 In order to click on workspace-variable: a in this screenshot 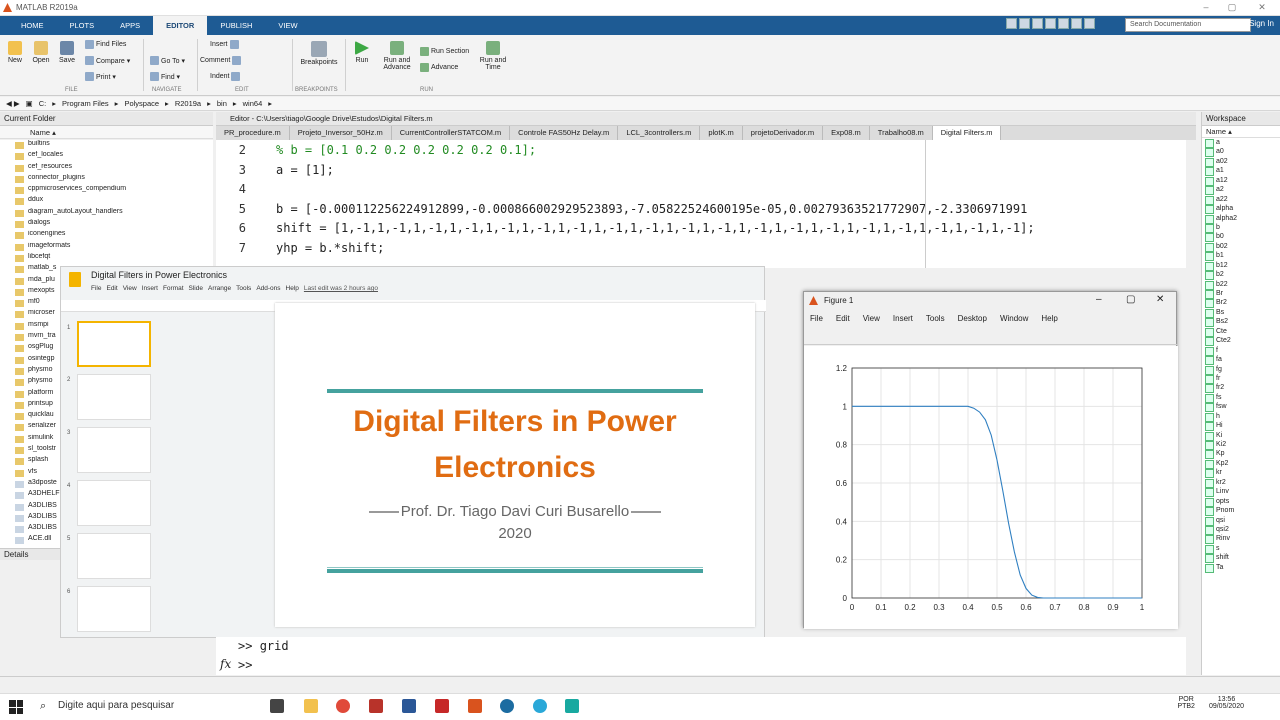, I will do `click(1241, 143)`.